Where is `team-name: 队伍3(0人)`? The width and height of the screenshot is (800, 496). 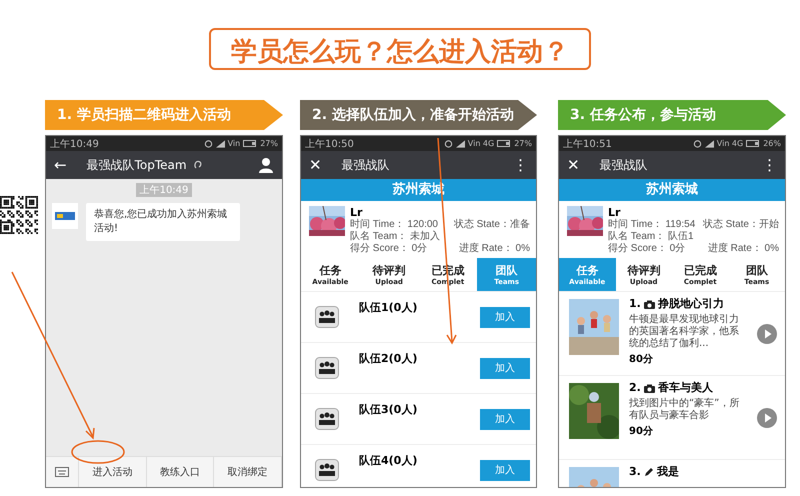
team-name: 队伍3(0人) is located at coordinates (388, 409).